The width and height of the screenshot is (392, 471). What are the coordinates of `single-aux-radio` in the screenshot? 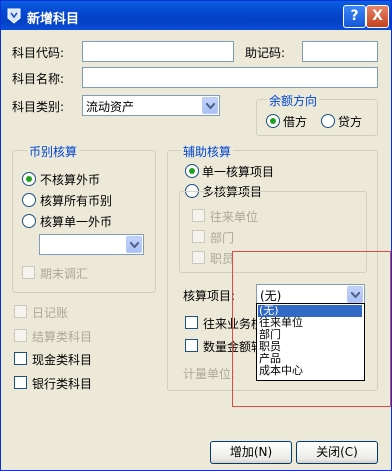 It's located at (192, 171).